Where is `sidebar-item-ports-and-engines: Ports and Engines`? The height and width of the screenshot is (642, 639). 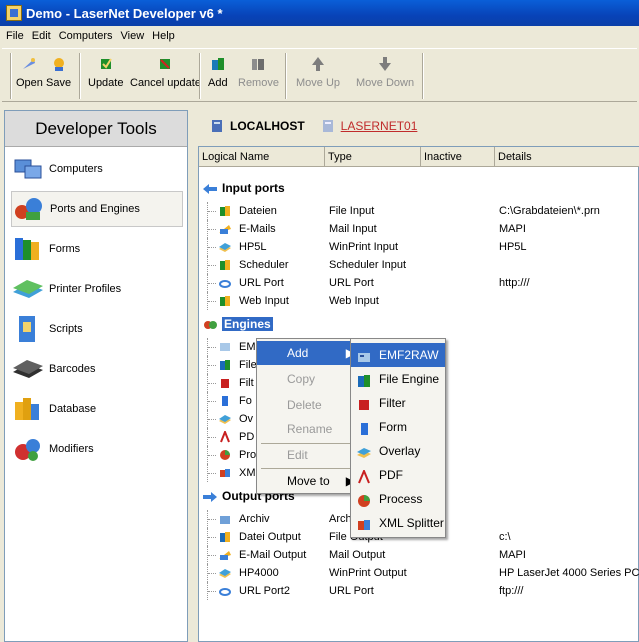 sidebar-item-ports-and-engines: Ports and Engines is located at coordinates (97, 209).